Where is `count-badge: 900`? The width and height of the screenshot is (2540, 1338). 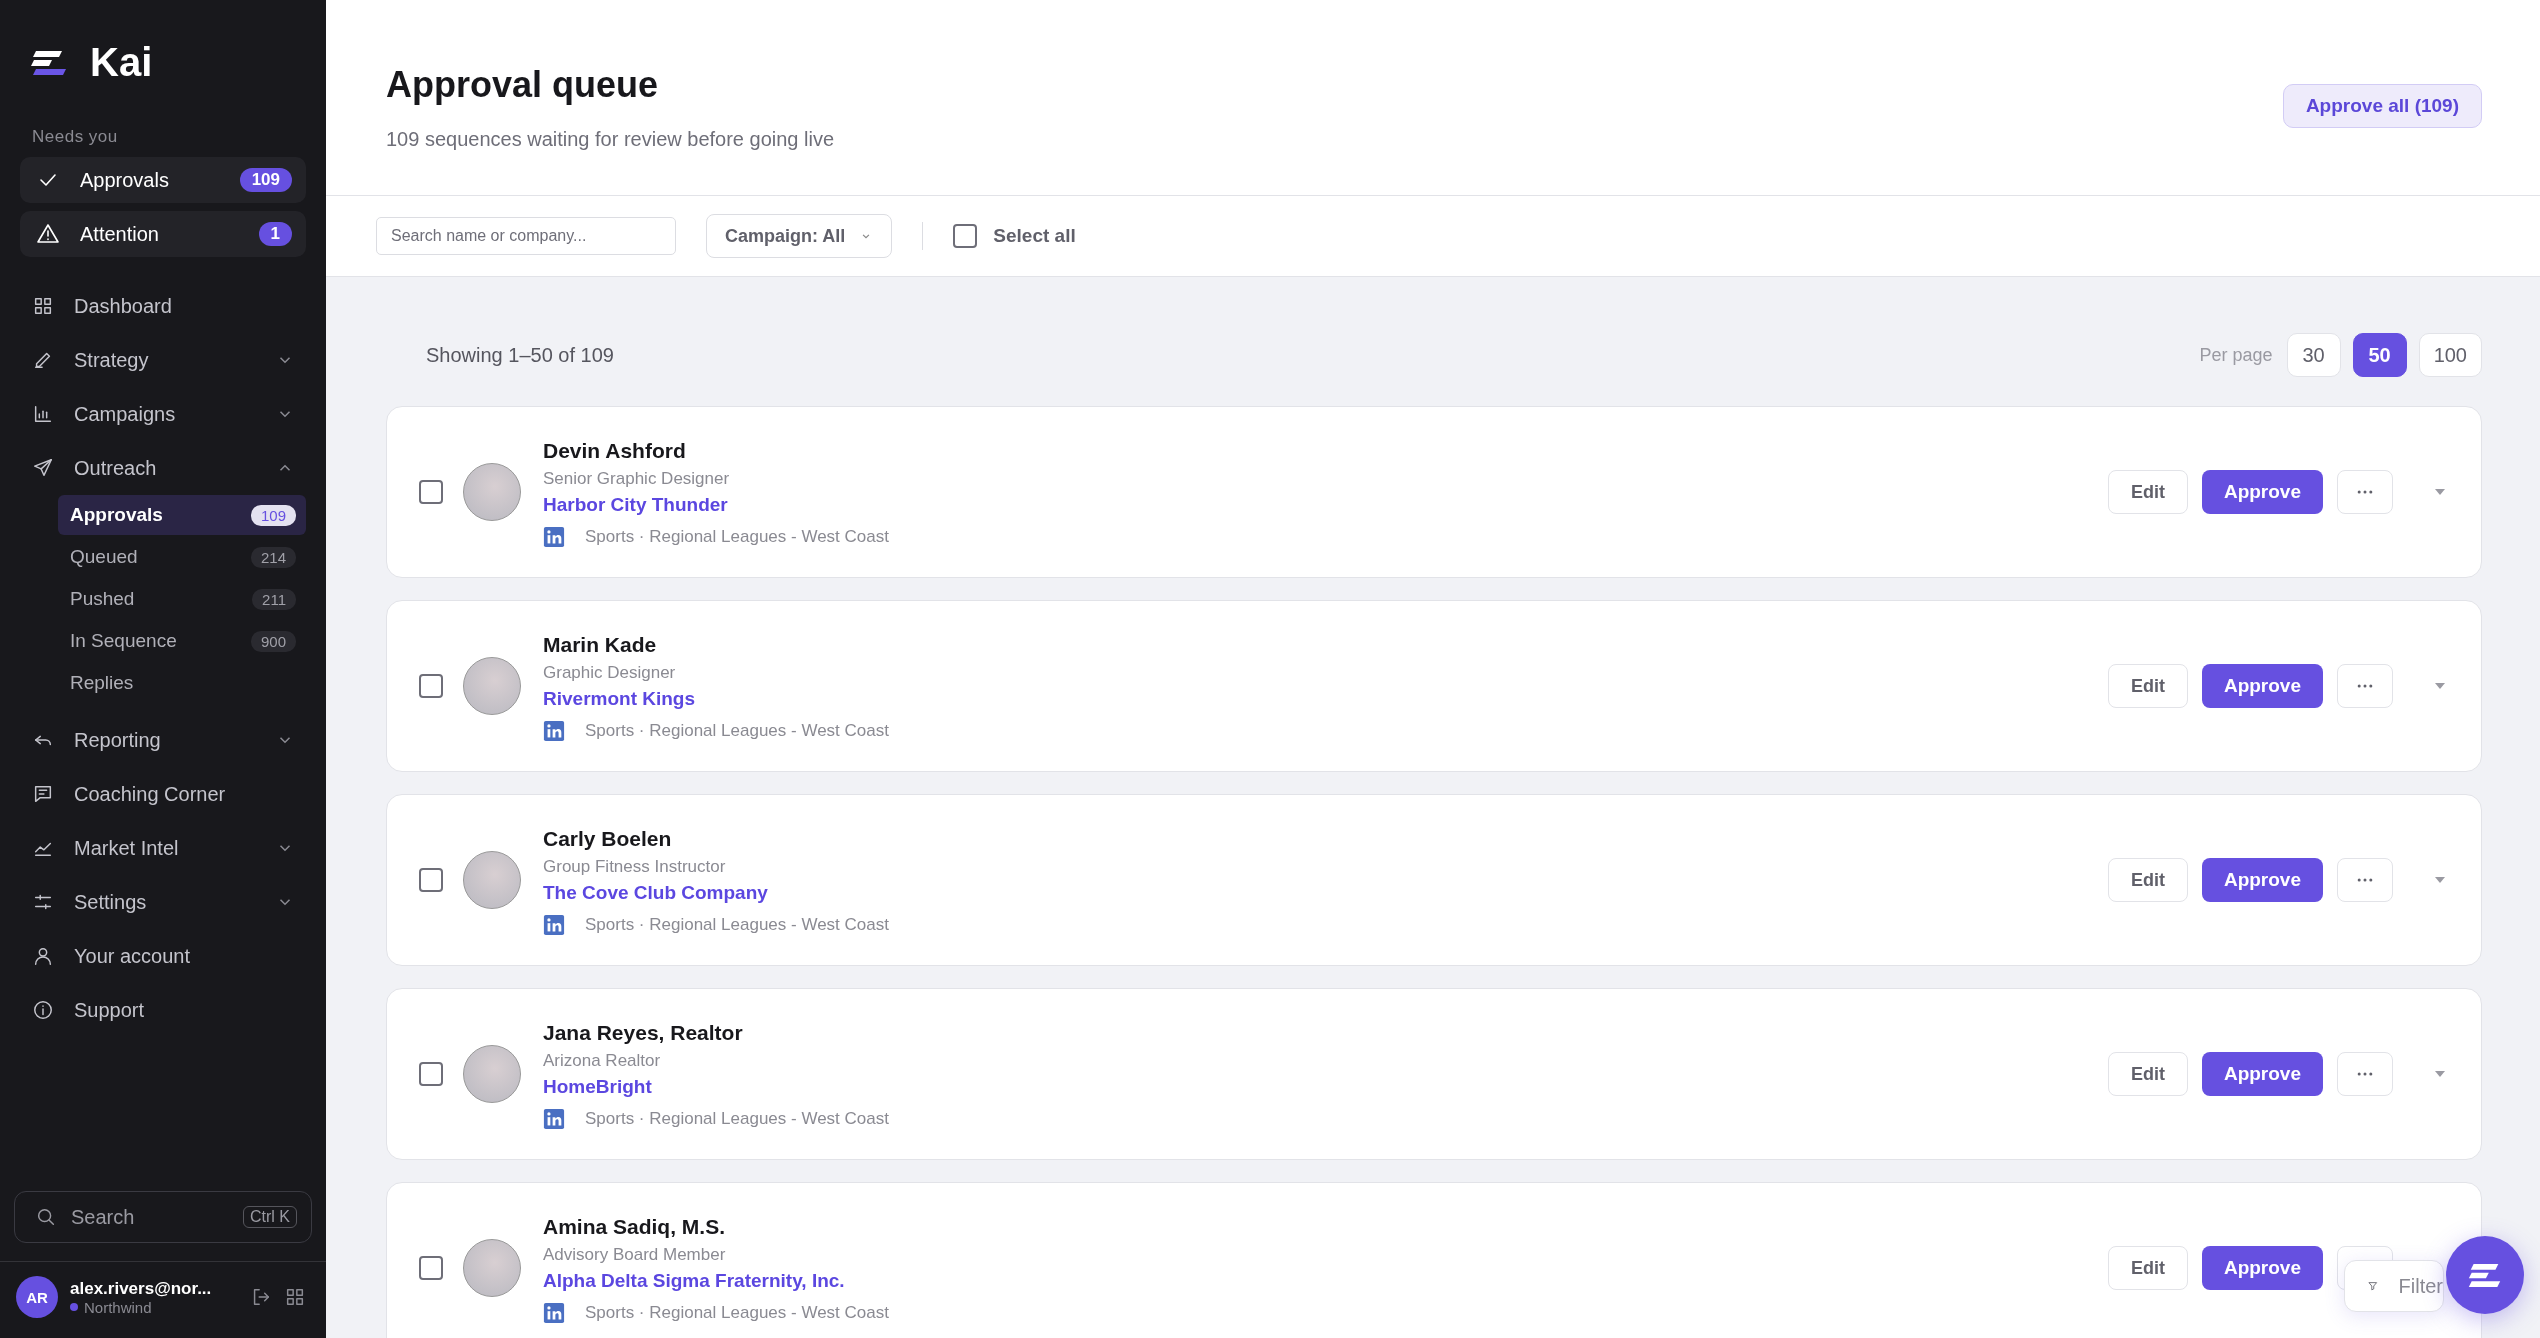 count-badge: 900 is located at coordinates (273, 641).